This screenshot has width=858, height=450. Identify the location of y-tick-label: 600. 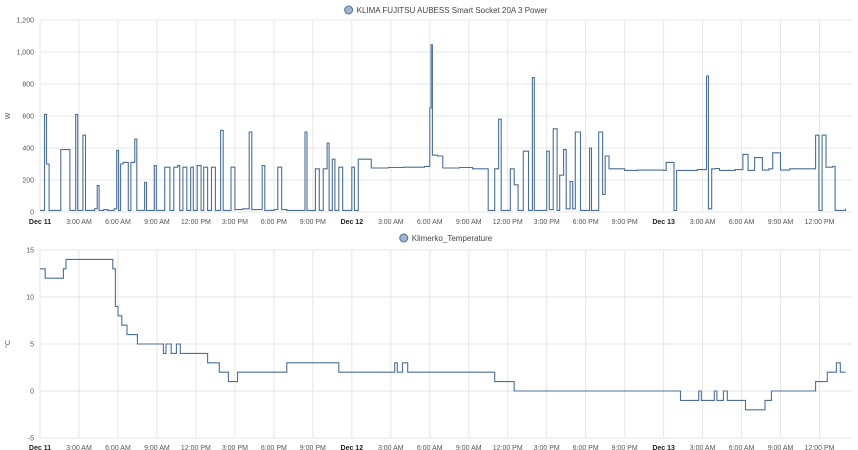
(28, 117).